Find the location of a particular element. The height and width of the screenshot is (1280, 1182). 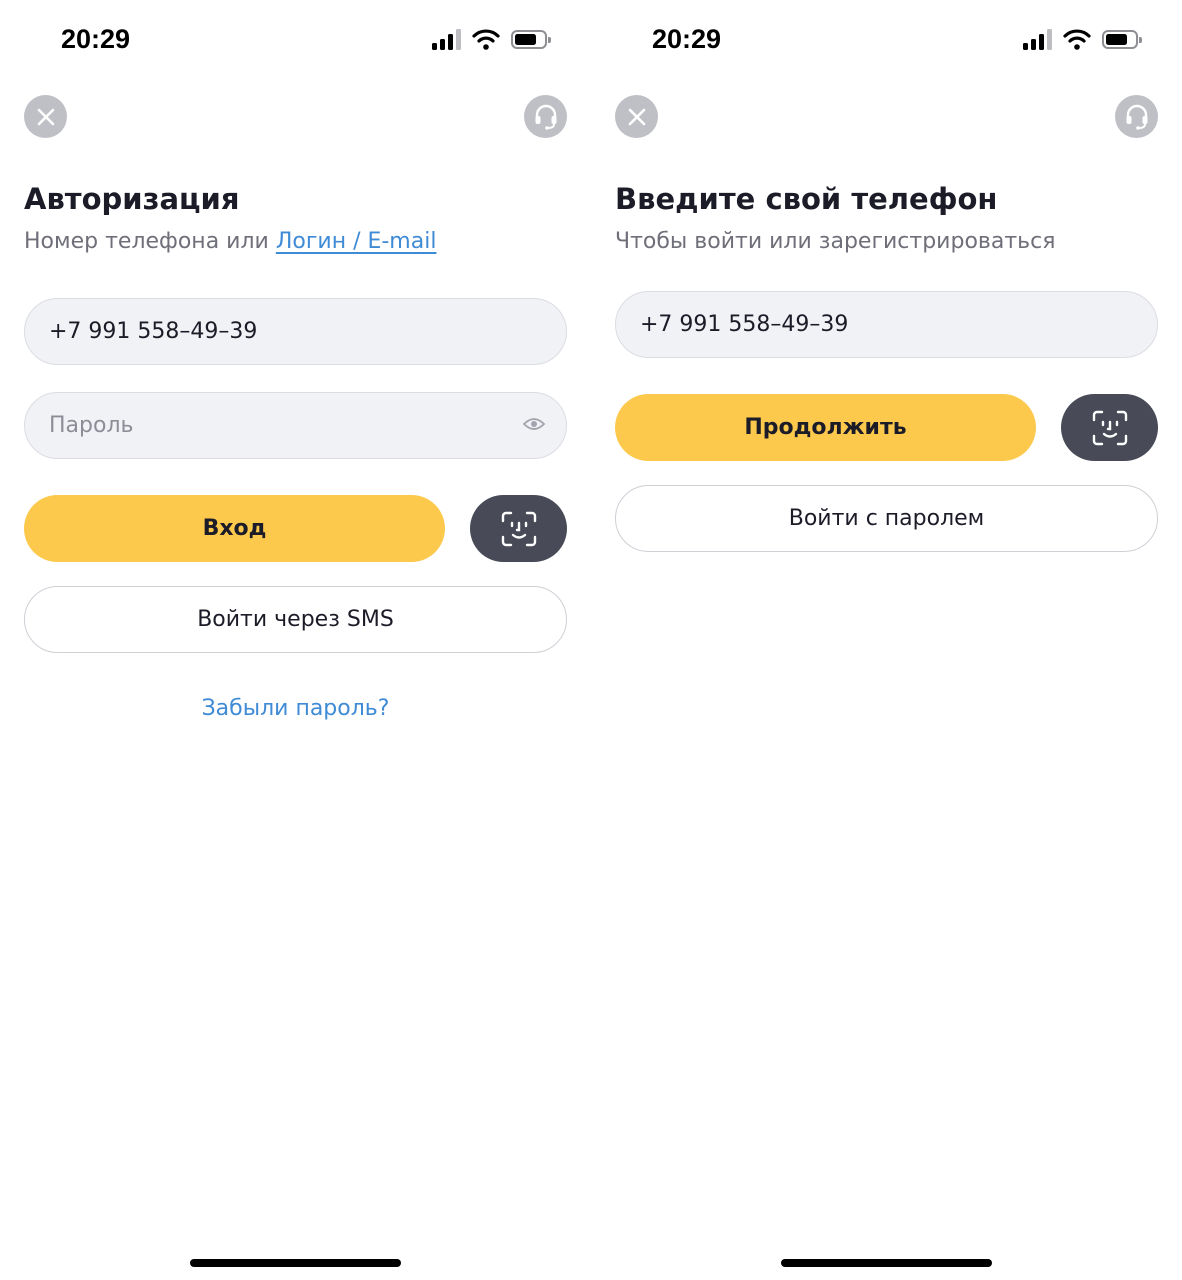

page-title: Введите свой телефон is located at coordinates (806, 199).